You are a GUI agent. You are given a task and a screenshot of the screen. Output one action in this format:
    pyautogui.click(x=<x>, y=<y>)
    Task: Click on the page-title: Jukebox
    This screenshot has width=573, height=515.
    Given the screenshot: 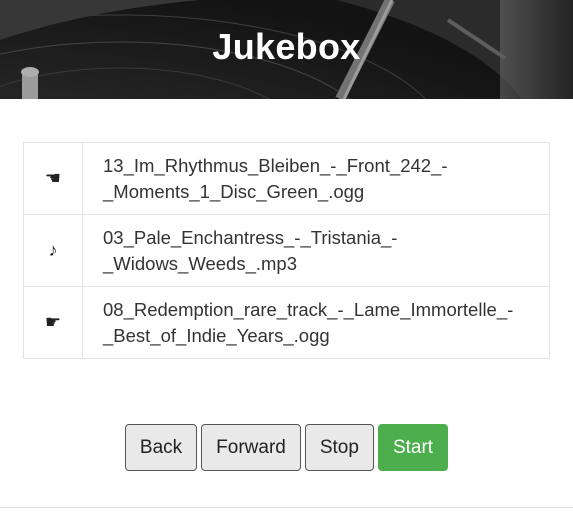 What is the action you would take?
    pyautogui.click(x=286, y=46)
    